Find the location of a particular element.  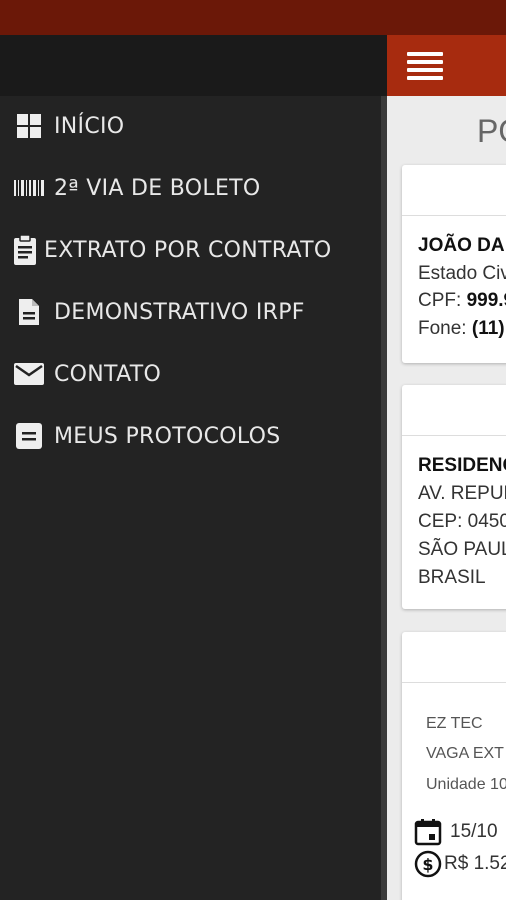

phone-label: Fone: is located at coordinates (442, 328).